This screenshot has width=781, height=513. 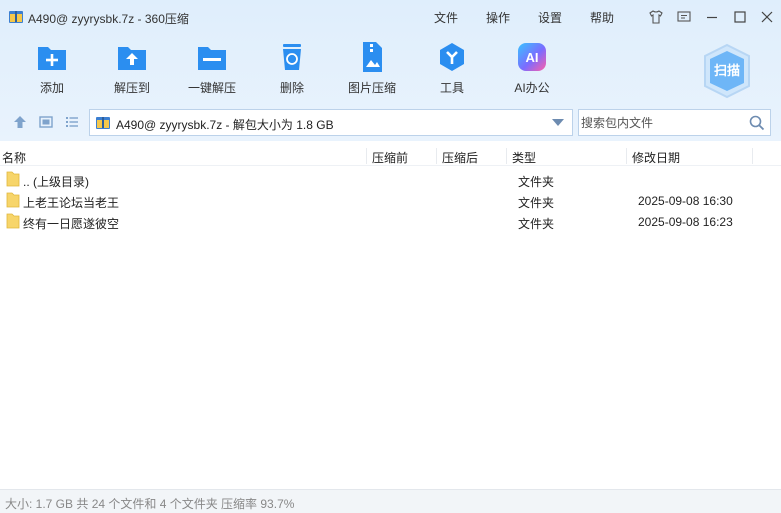 I want to click on tools-icon, so click(x=452, y=57).